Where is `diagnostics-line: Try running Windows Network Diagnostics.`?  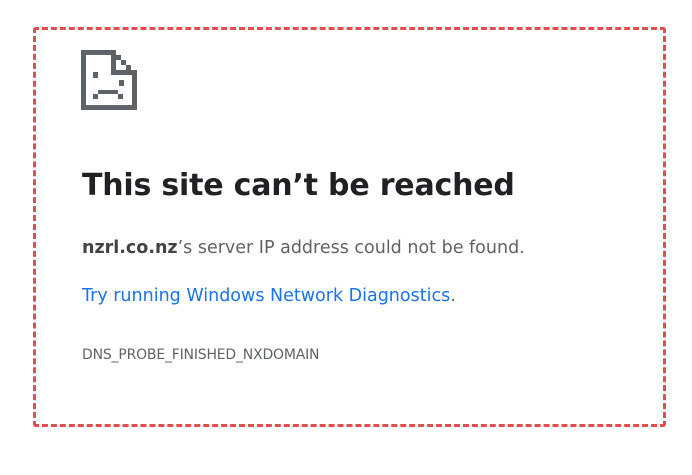 diagnostics-line: Try running Windows Network Diagnostics. is located at coordinates (269, 296).